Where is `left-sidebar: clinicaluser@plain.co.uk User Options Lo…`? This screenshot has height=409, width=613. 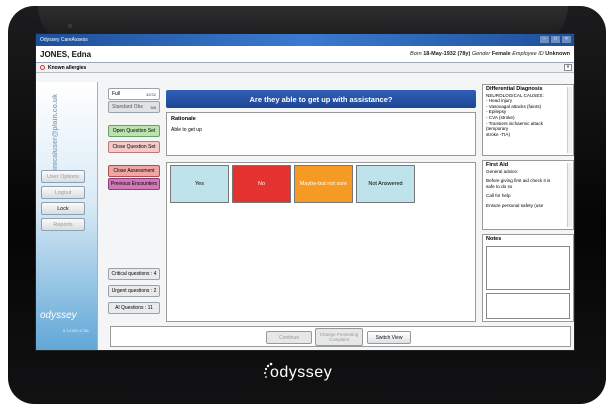 left-sidebar: clinicaluser@plain.co.uk User Options Lo… is located at coordinates (67, 216).